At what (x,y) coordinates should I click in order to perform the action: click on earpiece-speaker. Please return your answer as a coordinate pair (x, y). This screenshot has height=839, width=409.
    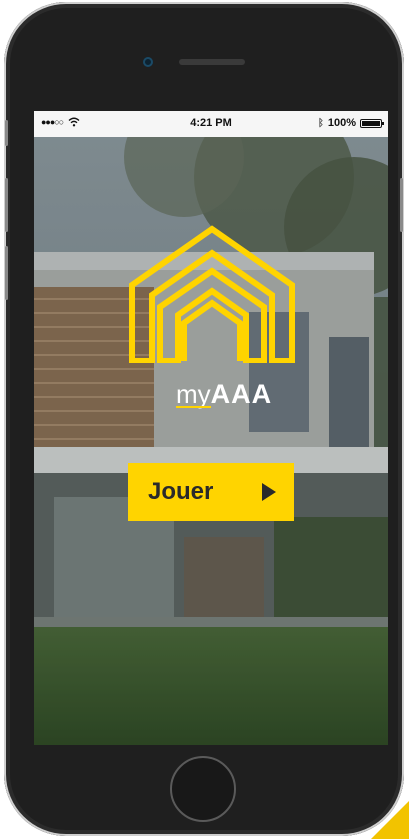
    Looking at the image, I should click on (212, 62).